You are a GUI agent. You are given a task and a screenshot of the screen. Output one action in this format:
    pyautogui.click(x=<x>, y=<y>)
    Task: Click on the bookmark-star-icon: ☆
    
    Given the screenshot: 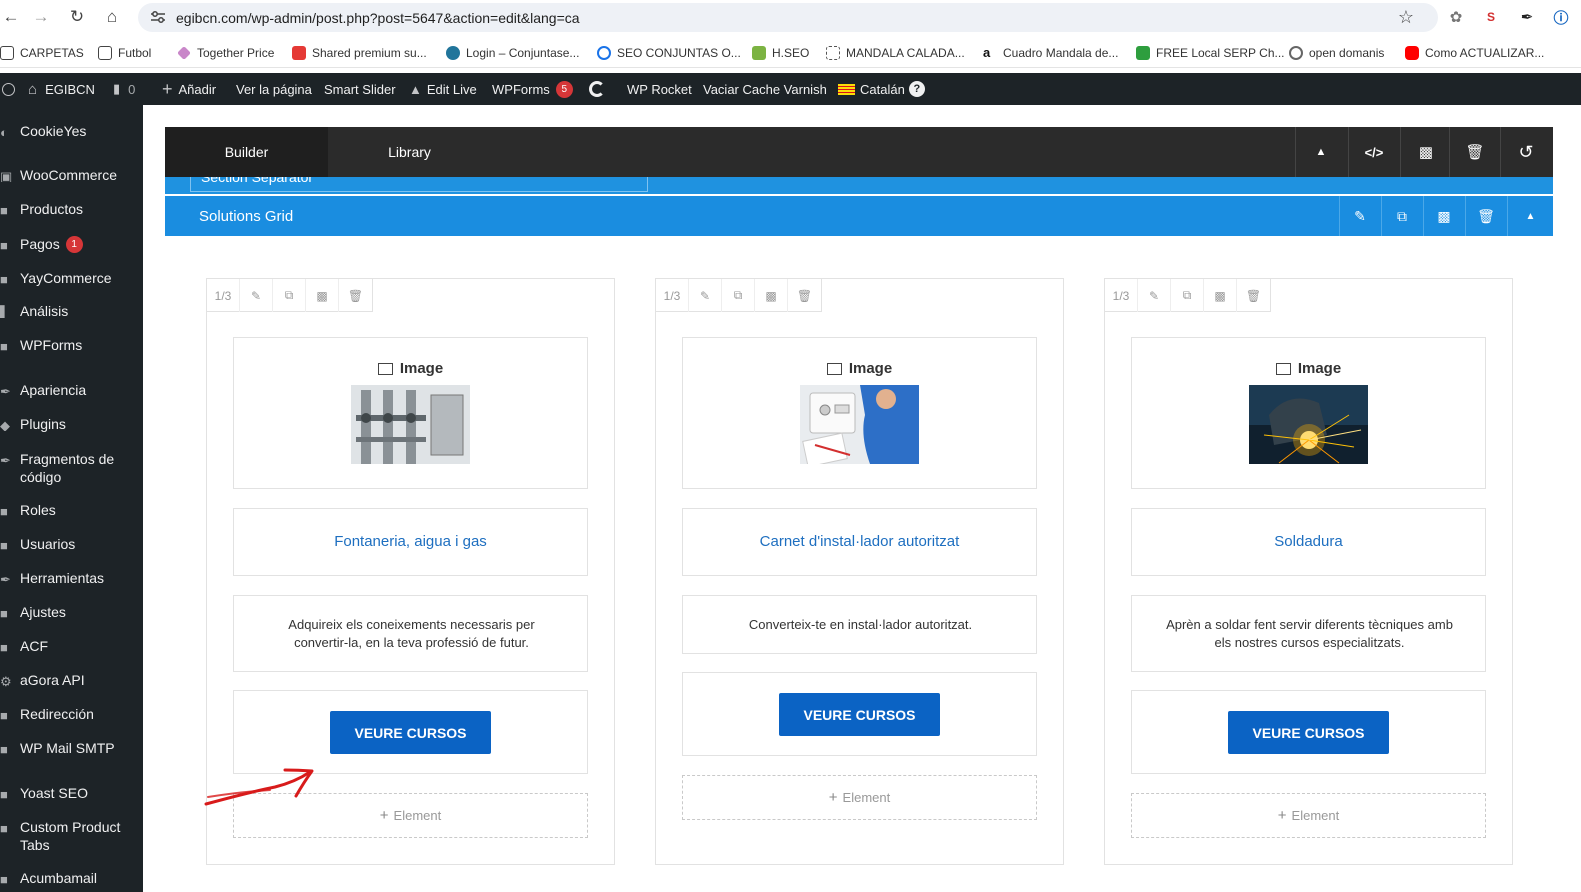 What is the action you would take?
    pyautogui.click(x=1406, y=17)
    